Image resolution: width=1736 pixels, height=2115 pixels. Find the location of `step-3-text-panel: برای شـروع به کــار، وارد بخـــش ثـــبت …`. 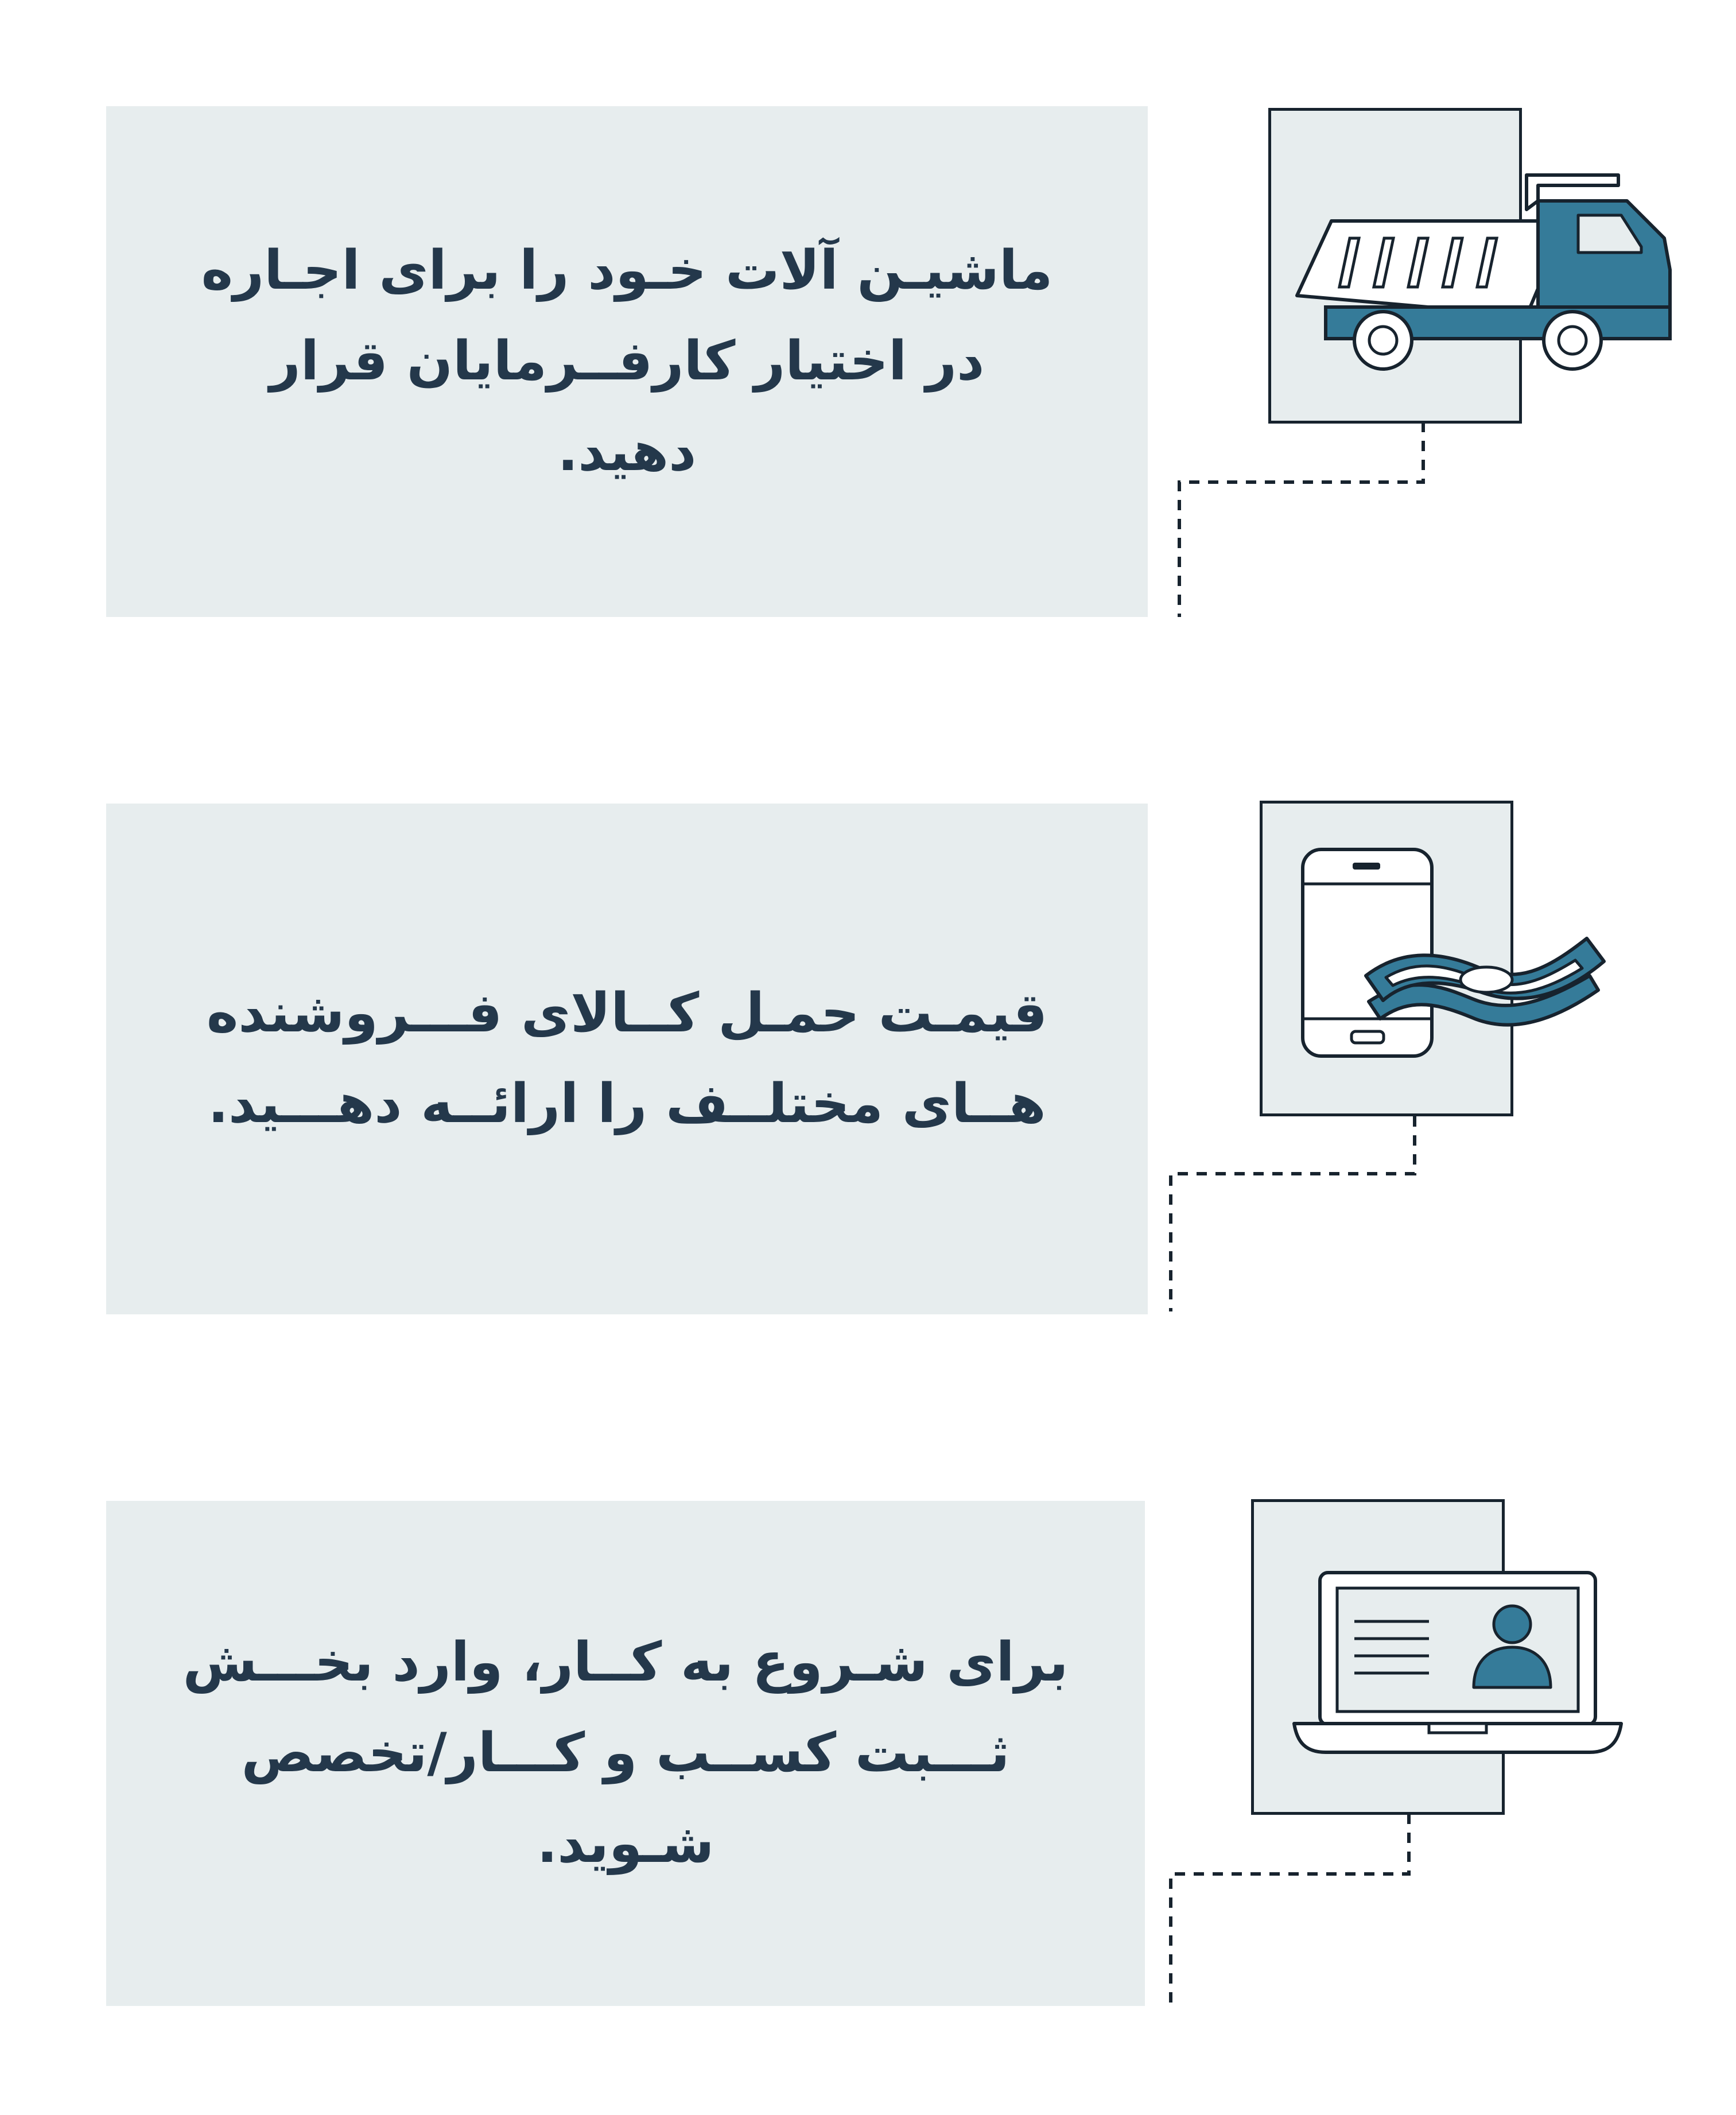

step-3-text-panel: برای شـروع به کــار، وارد بخـــش ثـــبت … is located at coordinates (625, 1753).